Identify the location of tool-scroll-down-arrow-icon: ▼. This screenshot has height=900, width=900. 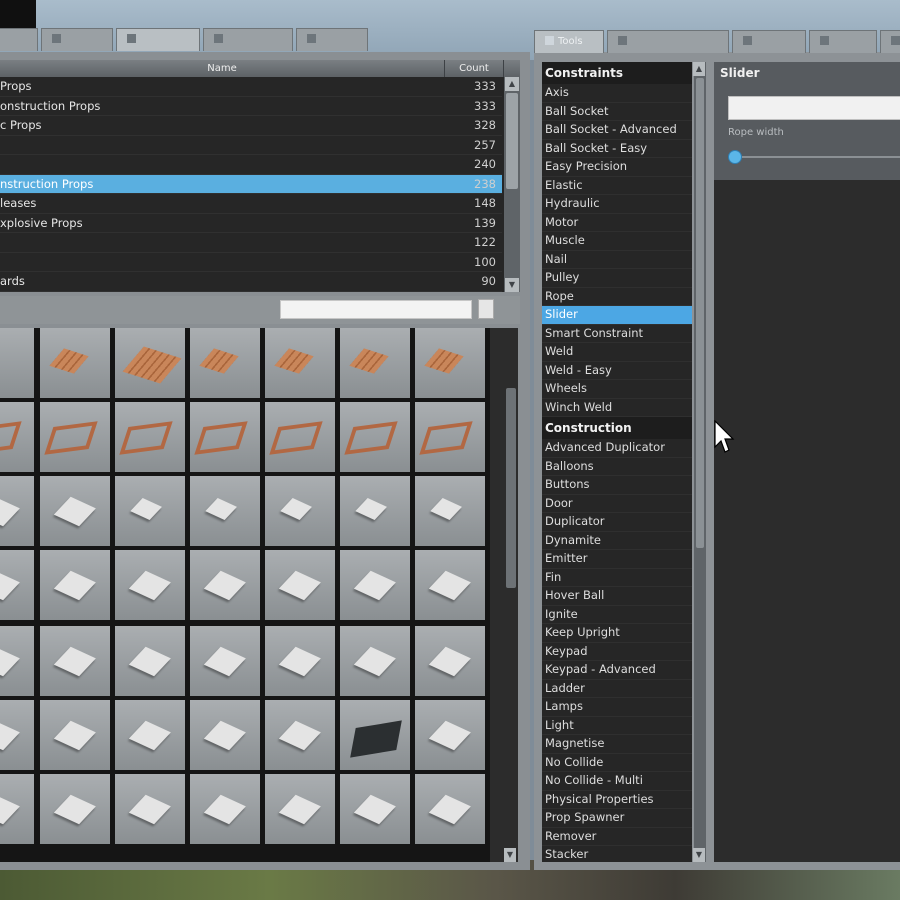
(699, 855).